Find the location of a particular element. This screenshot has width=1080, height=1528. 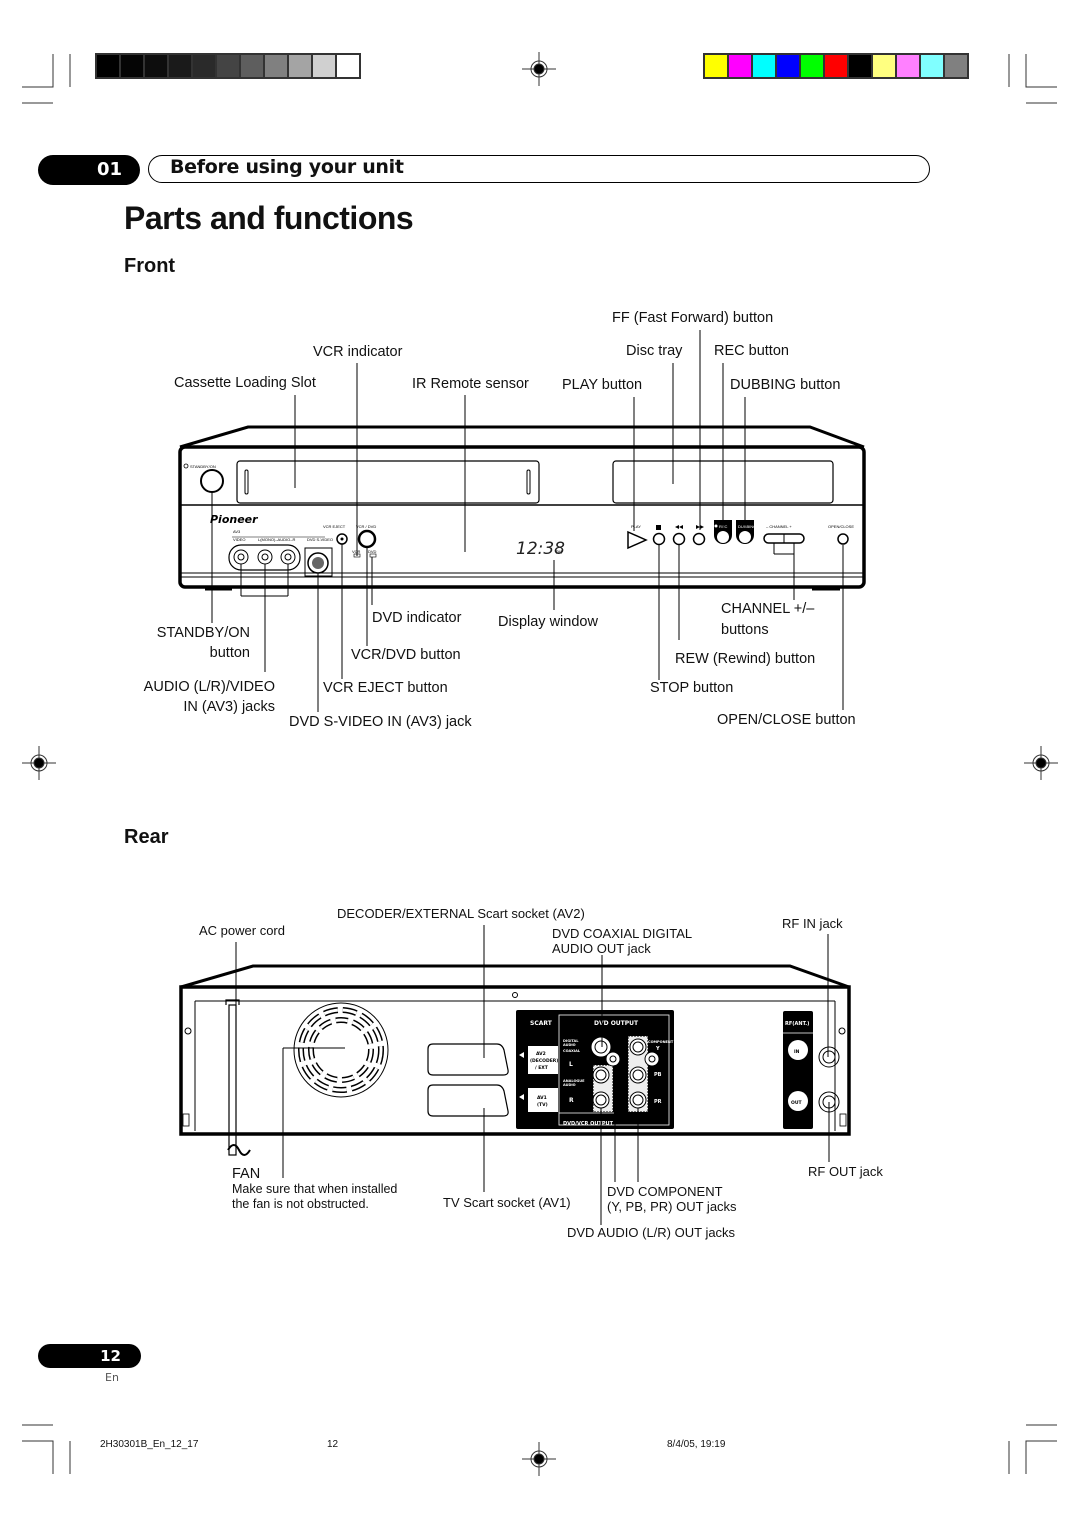

callout-rf-out: RF OUT jack is located at coordinates (845, 1171).